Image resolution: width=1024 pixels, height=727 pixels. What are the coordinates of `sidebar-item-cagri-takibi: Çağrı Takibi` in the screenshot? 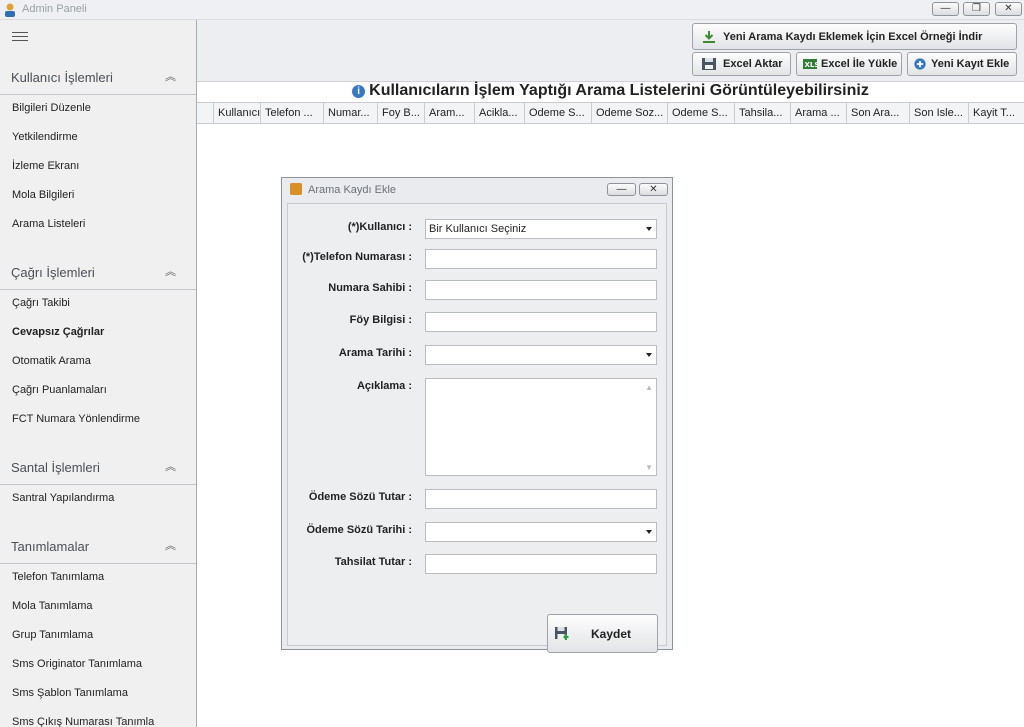 It's located at (41, 303).